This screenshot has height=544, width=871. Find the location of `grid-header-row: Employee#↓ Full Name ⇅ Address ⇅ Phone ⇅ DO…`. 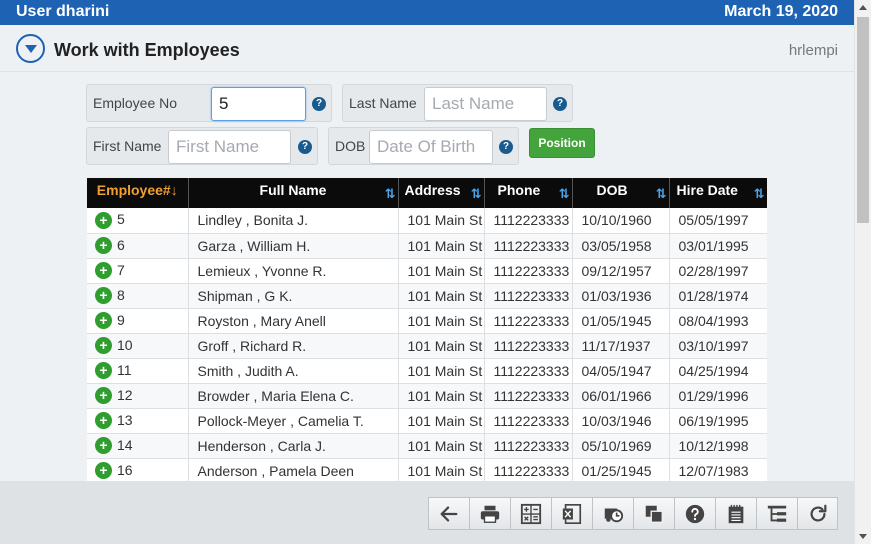

grid-header-row: Employee#↓ Full Name ⇅ Address ⇅ Phone ⇅ DO… is located at coordinates (427, 193).